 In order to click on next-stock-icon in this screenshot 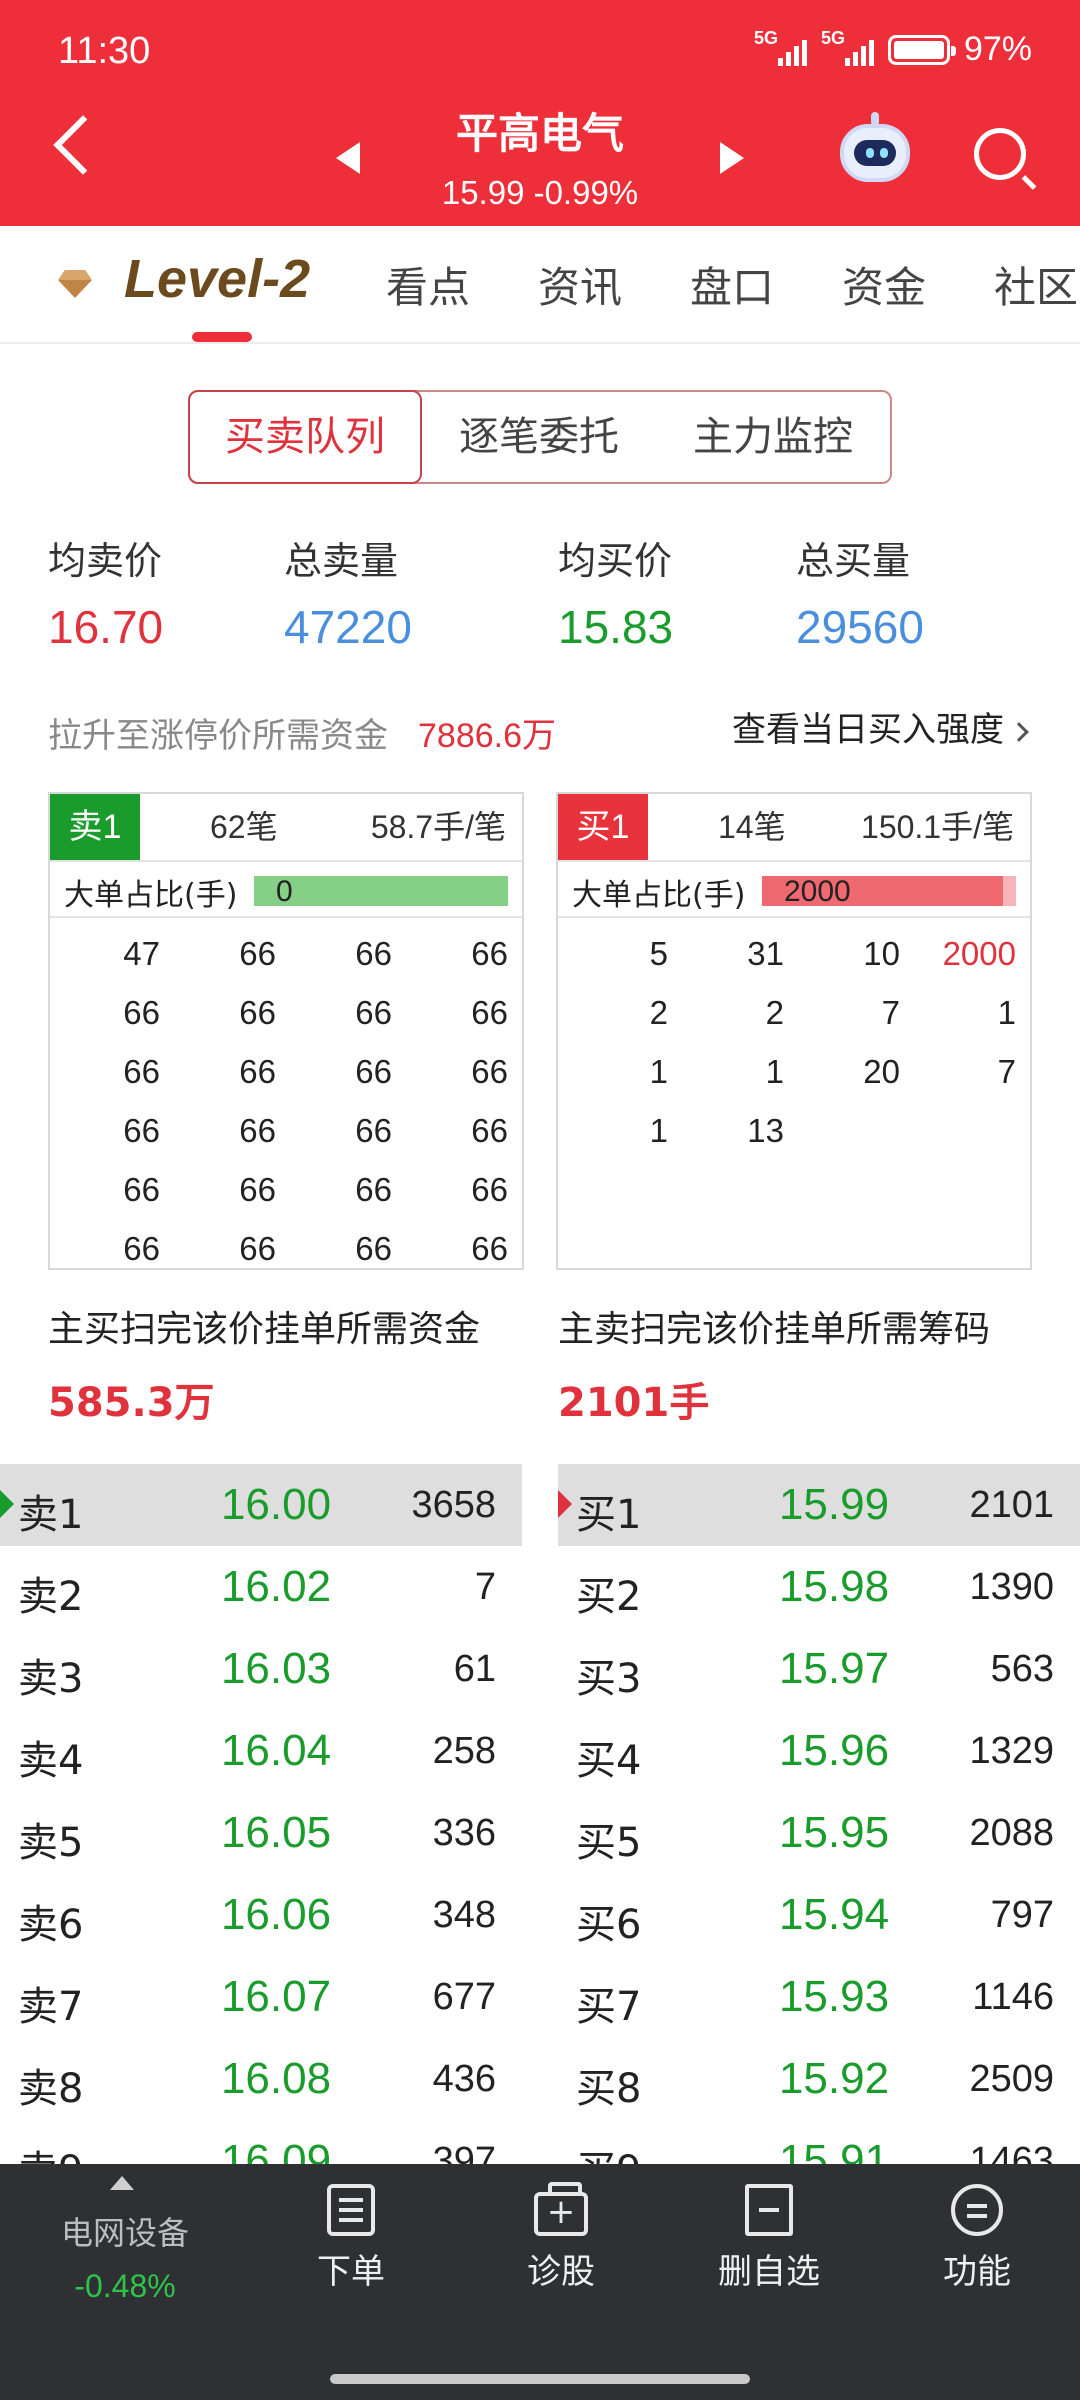, I will do `click(732, 158)`.